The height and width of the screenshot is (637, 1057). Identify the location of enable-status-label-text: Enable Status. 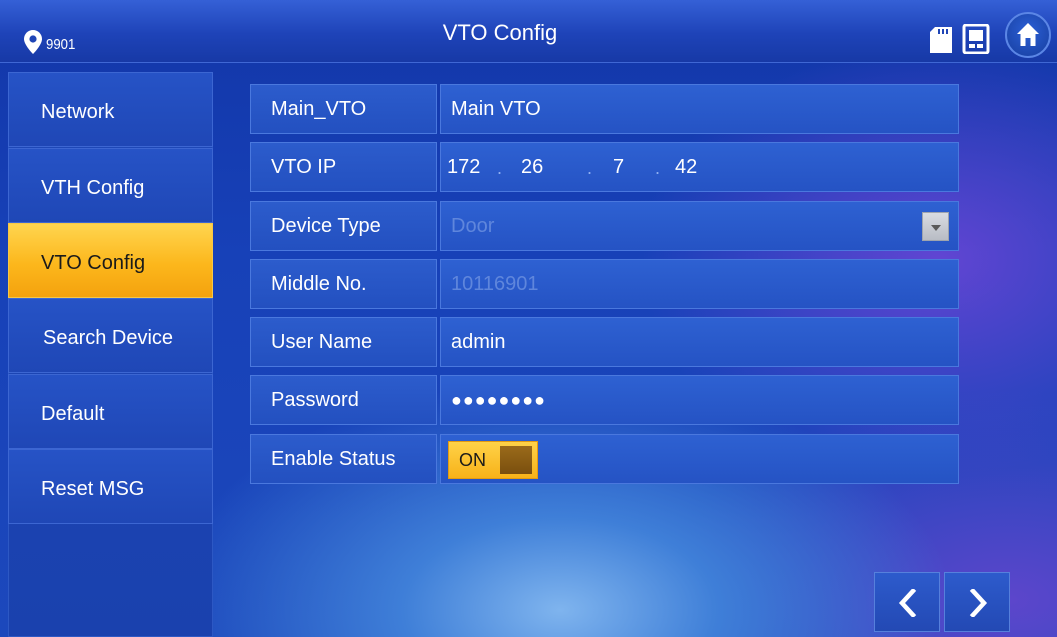
(333, 459).